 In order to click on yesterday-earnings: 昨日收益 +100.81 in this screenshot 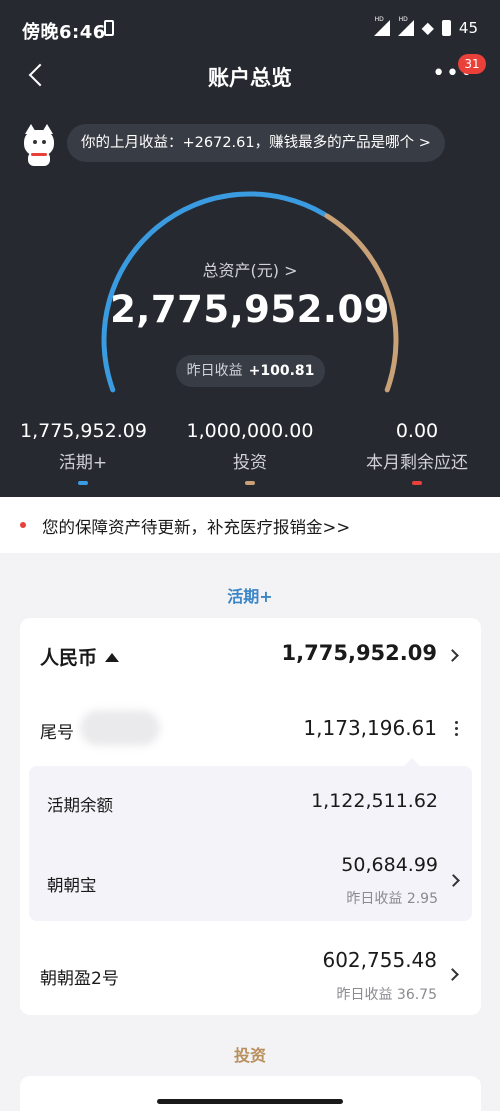, I will do `click(250, 371)`.